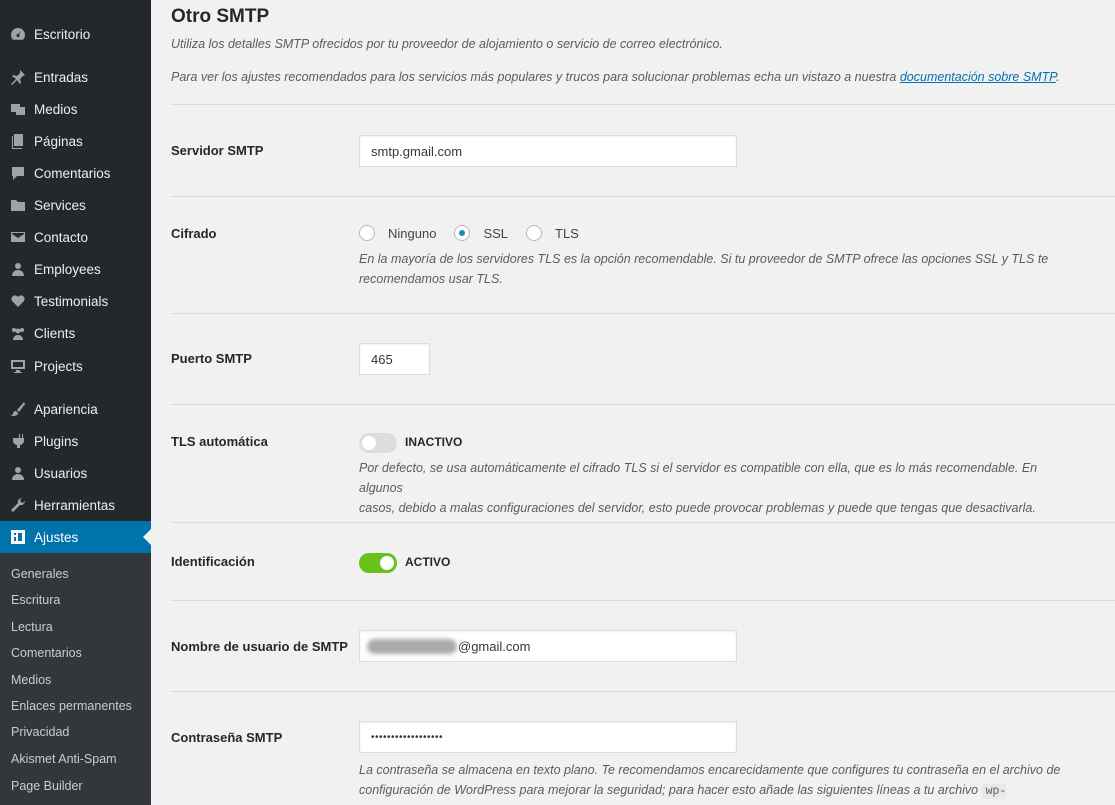 This screenshot has height=805, width=1115. I want to click on menu-label: Projects, so click(58, 366).